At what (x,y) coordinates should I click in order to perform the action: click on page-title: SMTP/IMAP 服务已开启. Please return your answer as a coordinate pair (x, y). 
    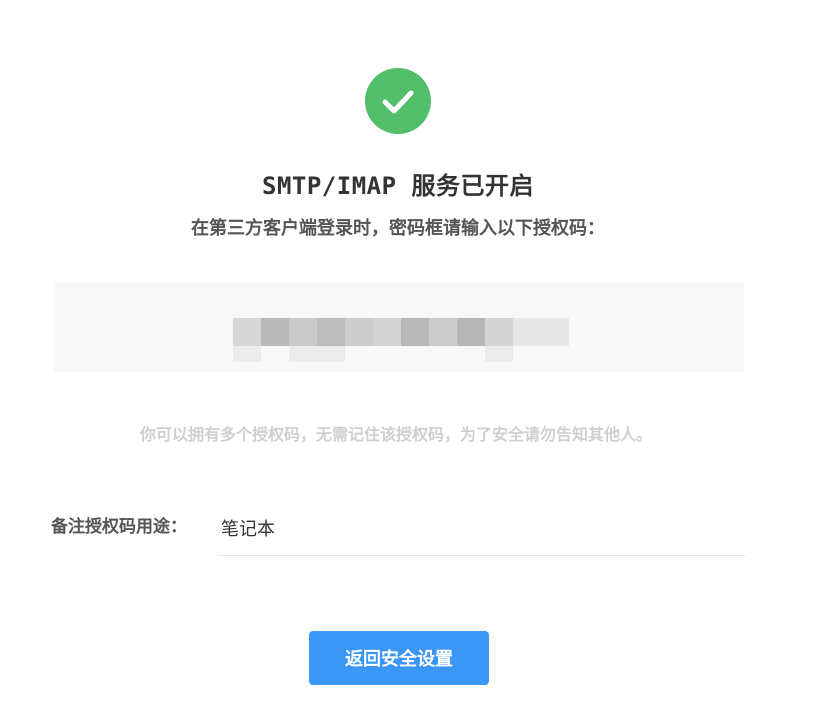
    Looking at the image, I should click on (398, 186).